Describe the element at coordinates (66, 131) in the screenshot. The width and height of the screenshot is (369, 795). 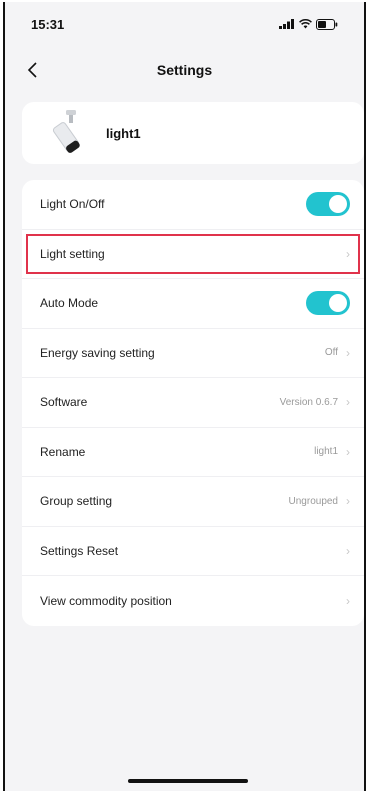
I see `track-light-icon` at that location.